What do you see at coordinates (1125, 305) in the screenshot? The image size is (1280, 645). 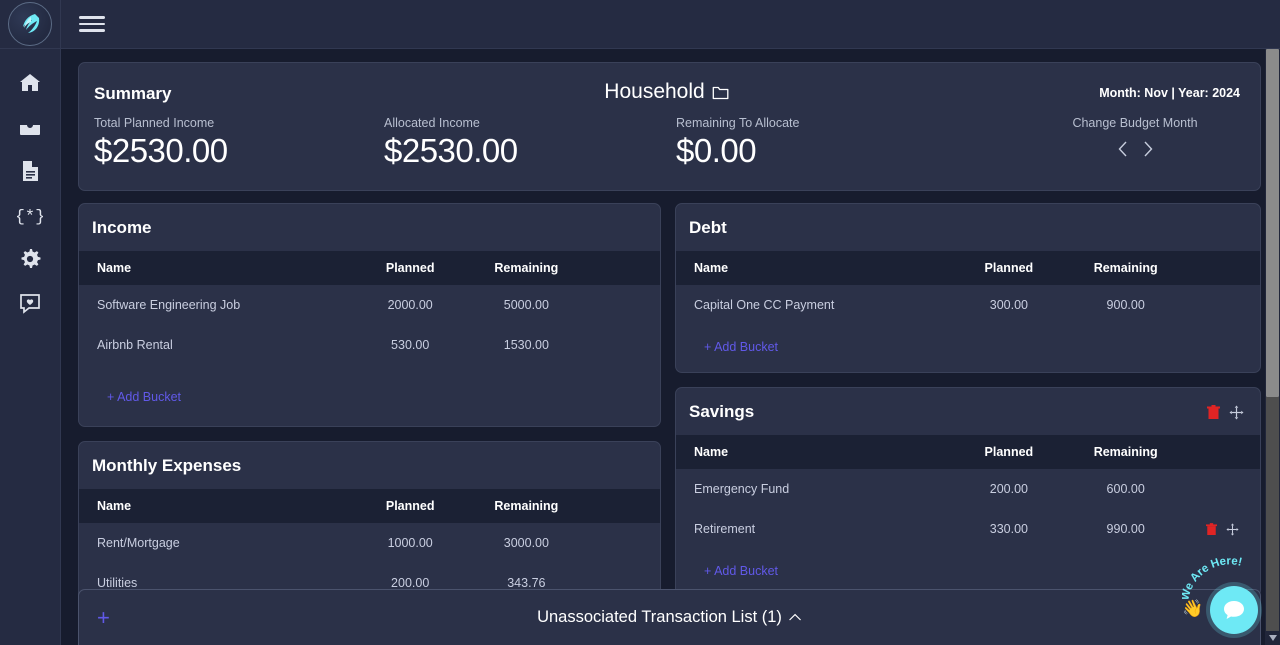 I see `cell-remaining: 900.00` at bounding box center [1125, 305].